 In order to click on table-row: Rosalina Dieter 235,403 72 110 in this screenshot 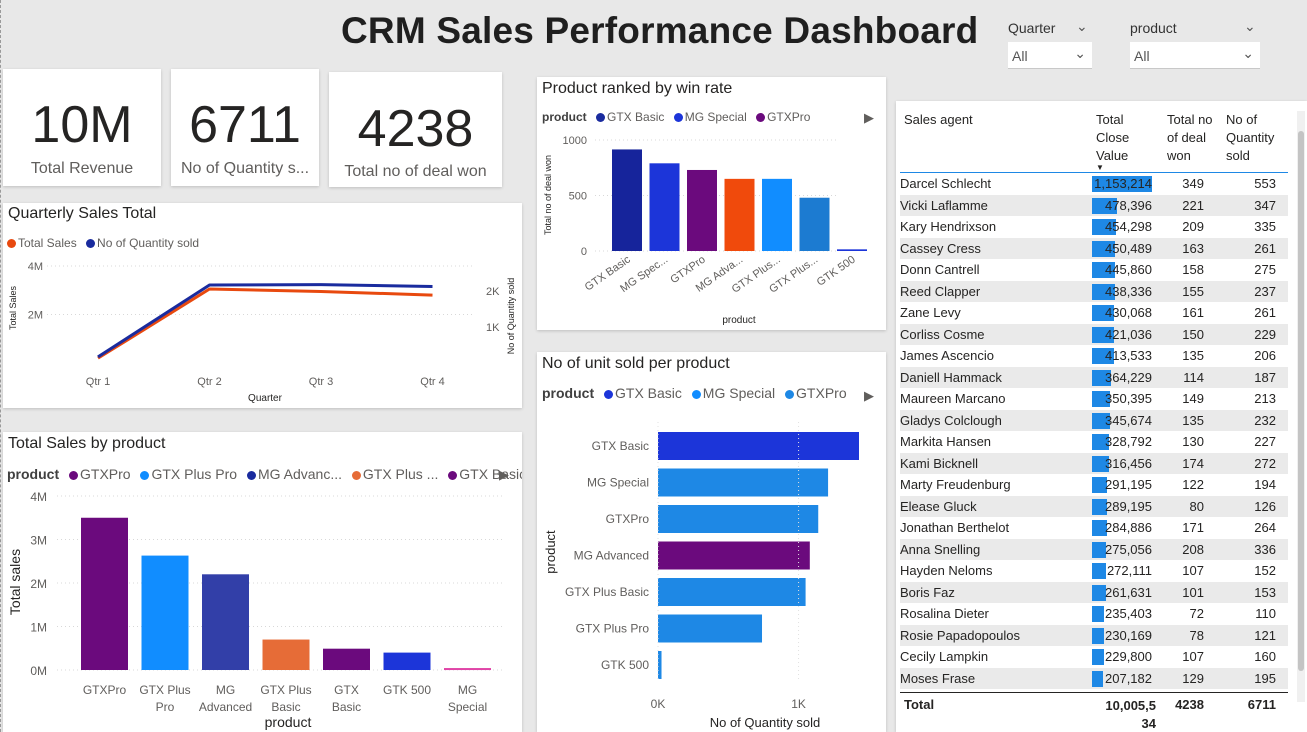, I will do `click(1094, 614)`.